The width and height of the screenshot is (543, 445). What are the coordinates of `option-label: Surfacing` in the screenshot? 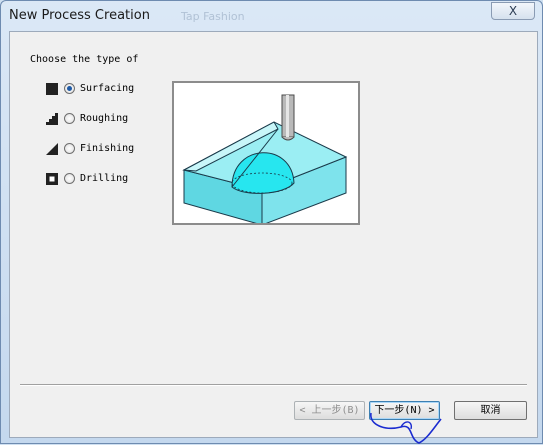 It's located at (107, 88).